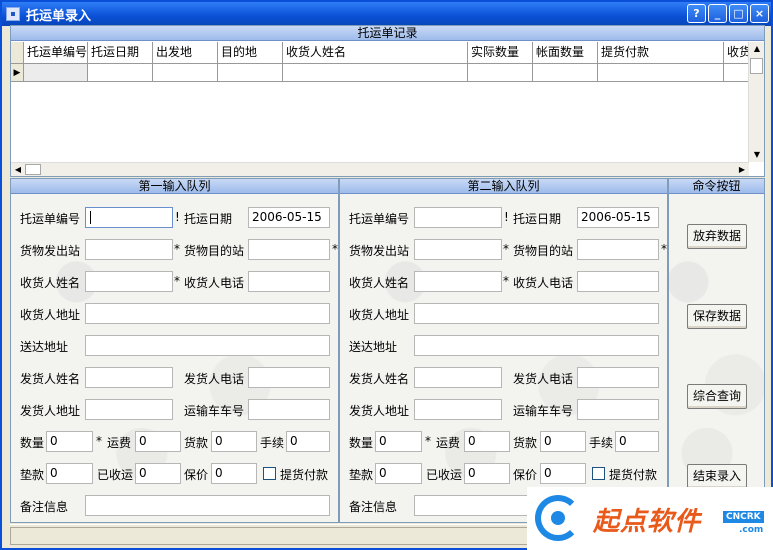 This screenshot has width=773, height=550. Describe the element at coordinates (129, 217) in the screenshot. I see `waybill-no-input` at that location.